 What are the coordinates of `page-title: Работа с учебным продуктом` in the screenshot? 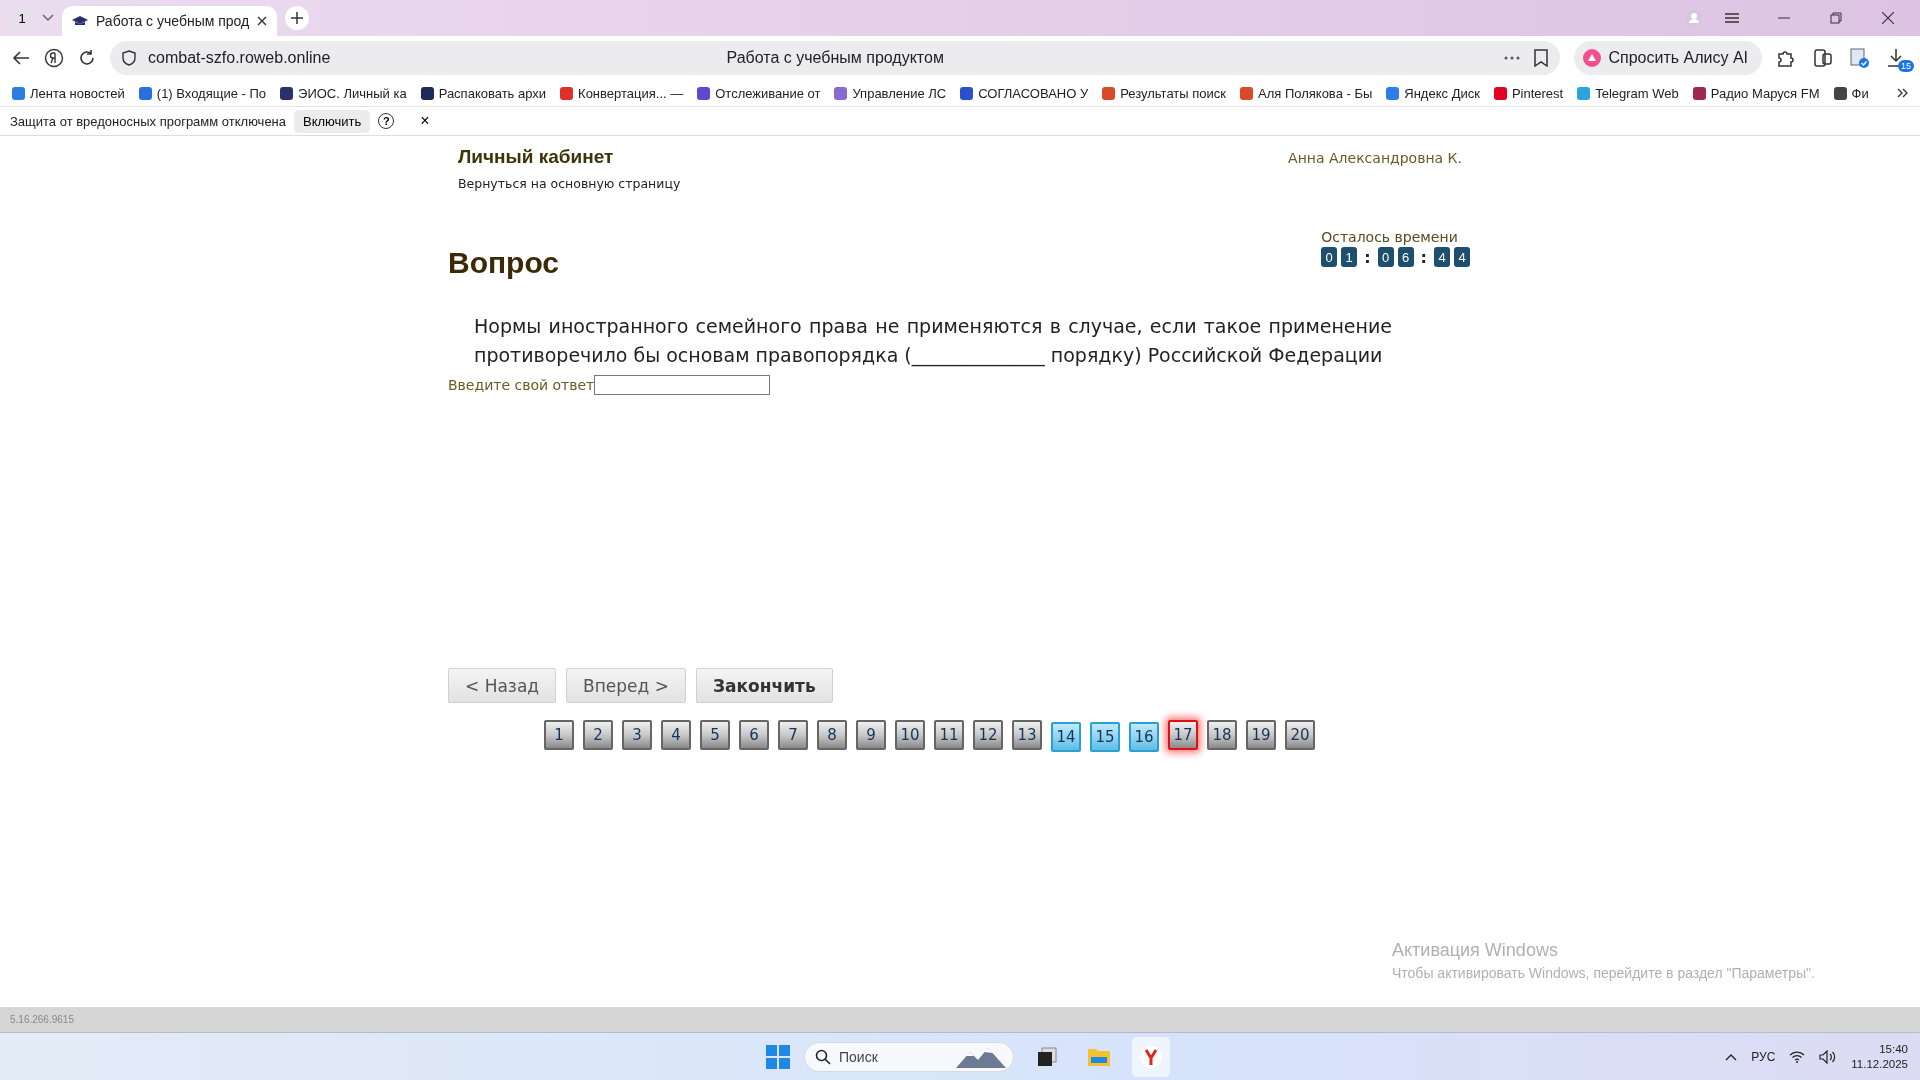 It's located at (835, 57).